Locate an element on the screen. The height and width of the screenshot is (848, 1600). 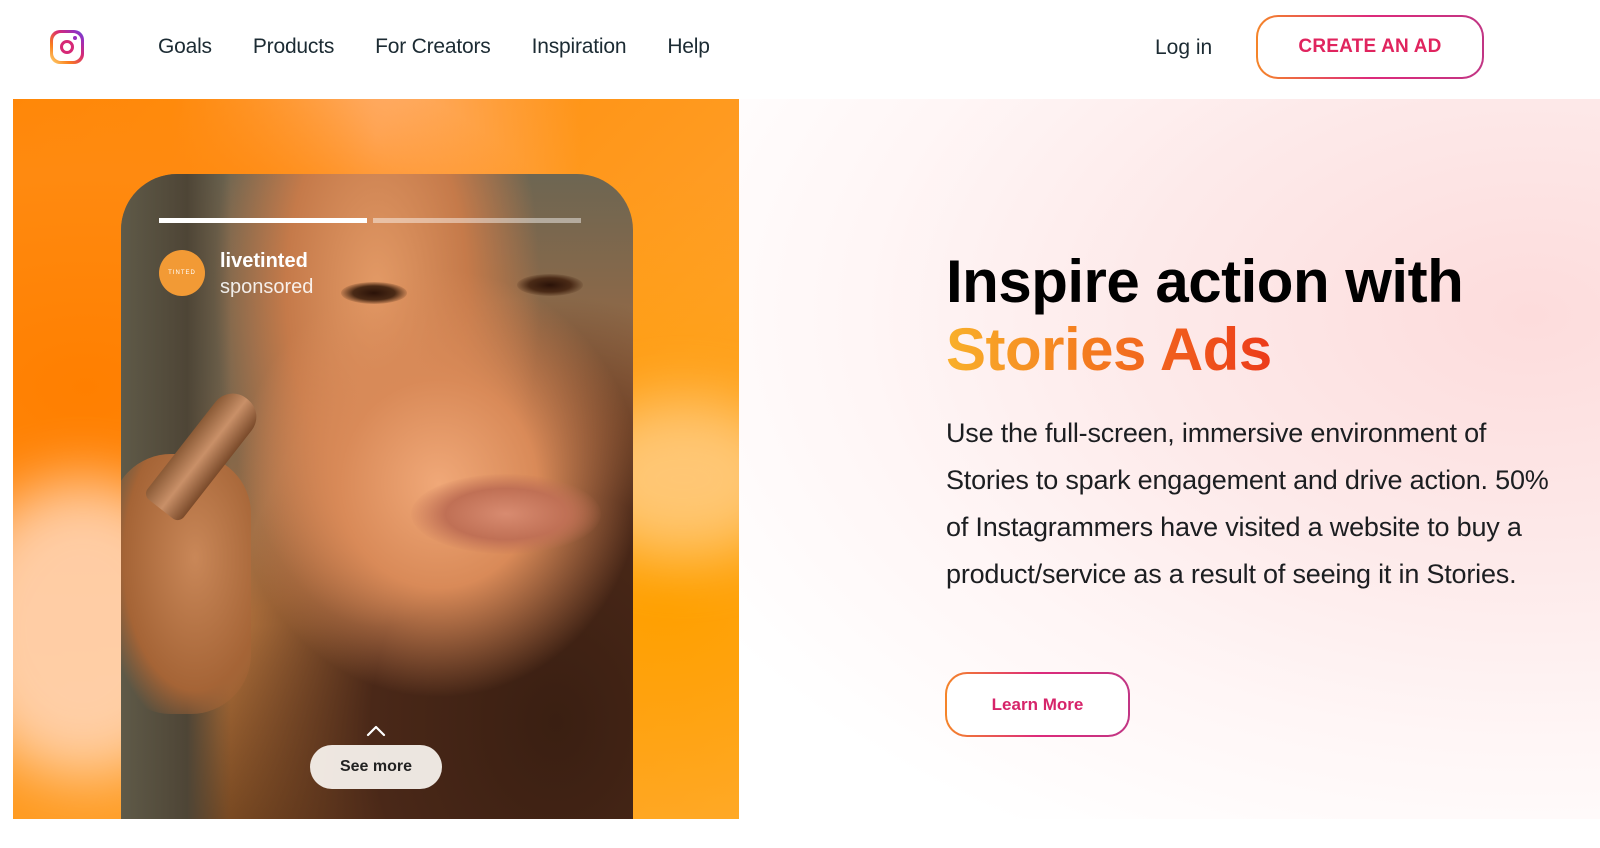
nav-link-for-creators: For Creators is located at coordinates (433, 47).